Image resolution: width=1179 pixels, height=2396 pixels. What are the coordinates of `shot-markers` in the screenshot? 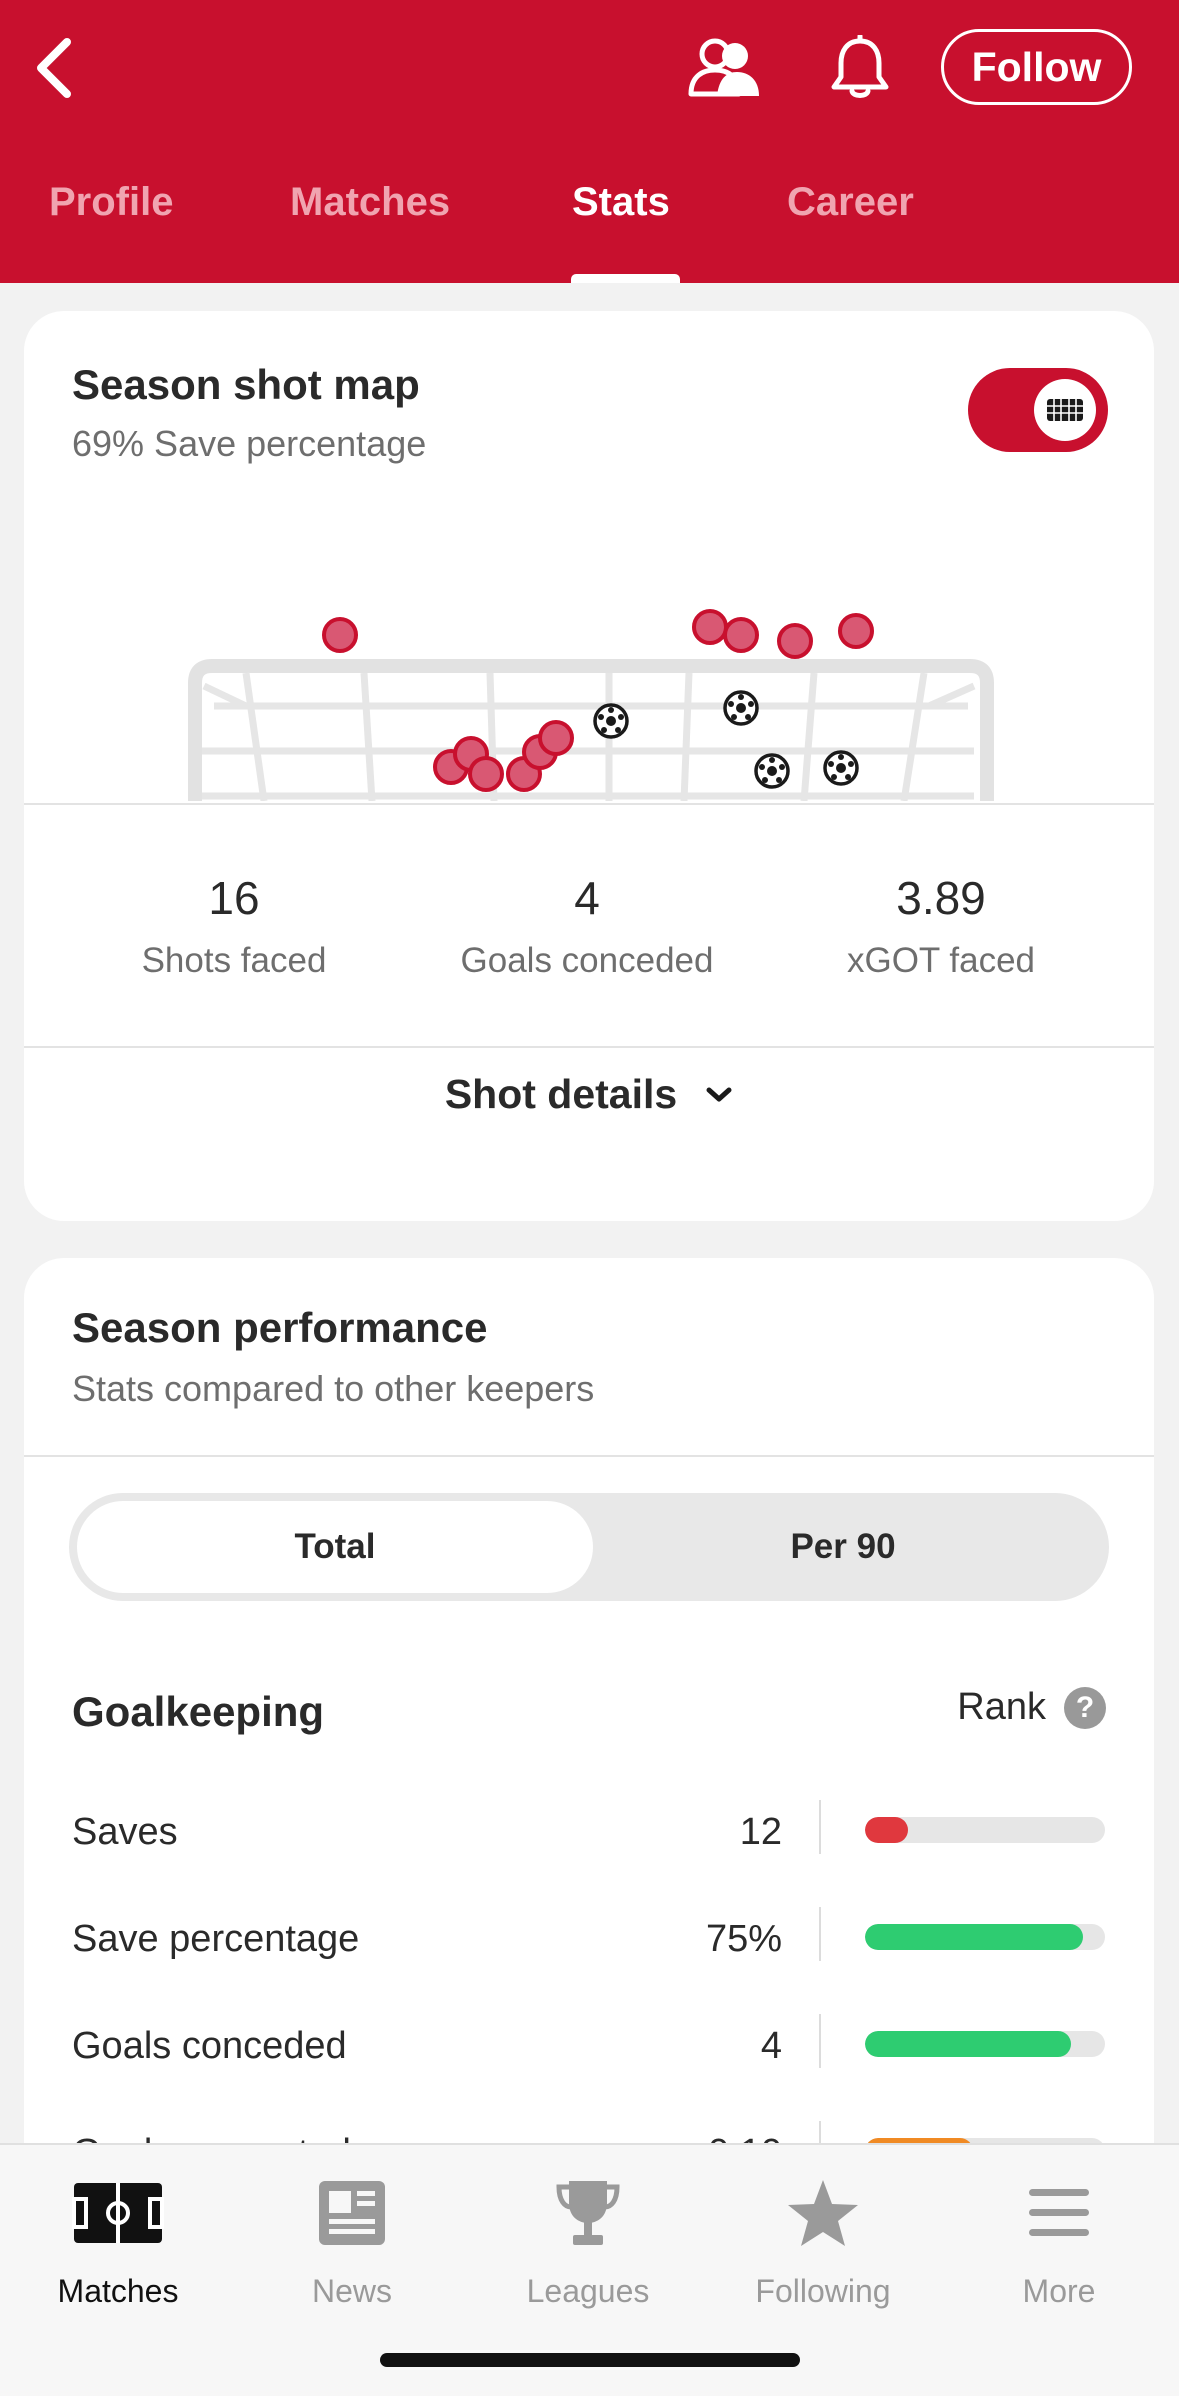 It's located at (598, 700).